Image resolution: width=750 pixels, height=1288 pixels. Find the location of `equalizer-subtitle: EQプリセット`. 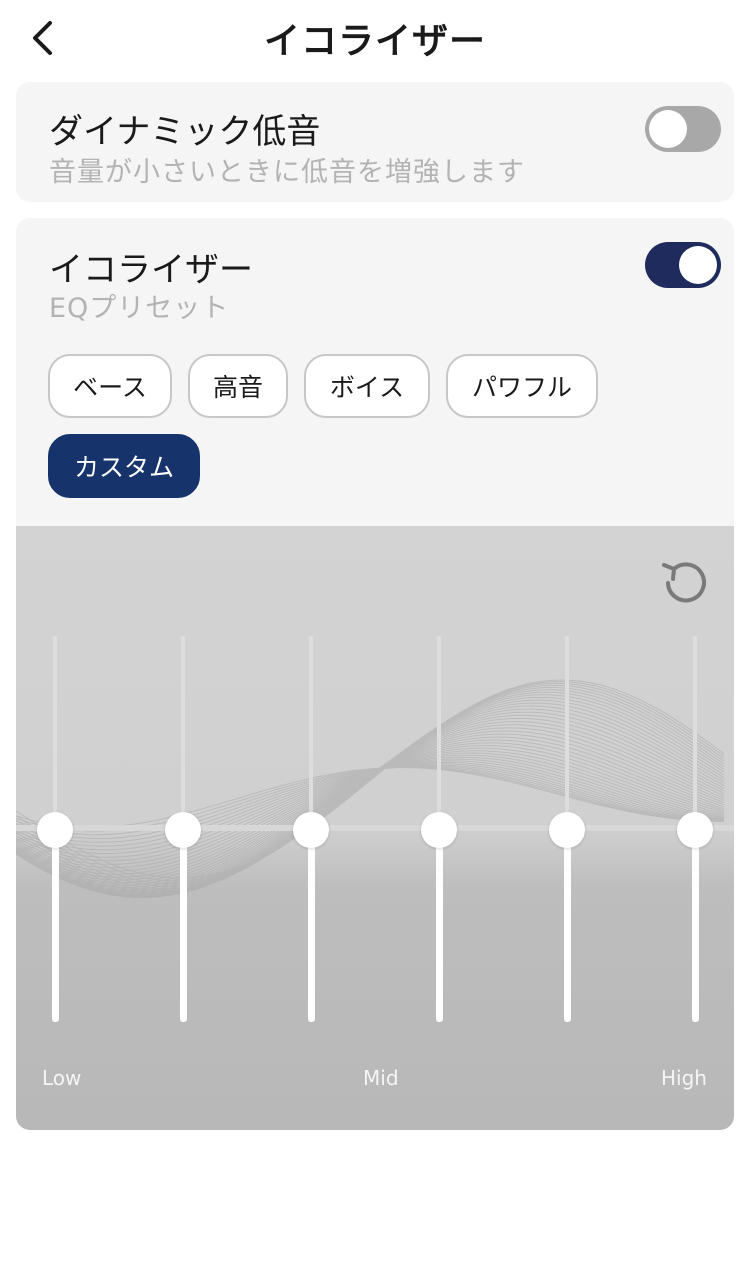

equalizer-subtitle: EQプリセット is located at coordinates (139, 308).